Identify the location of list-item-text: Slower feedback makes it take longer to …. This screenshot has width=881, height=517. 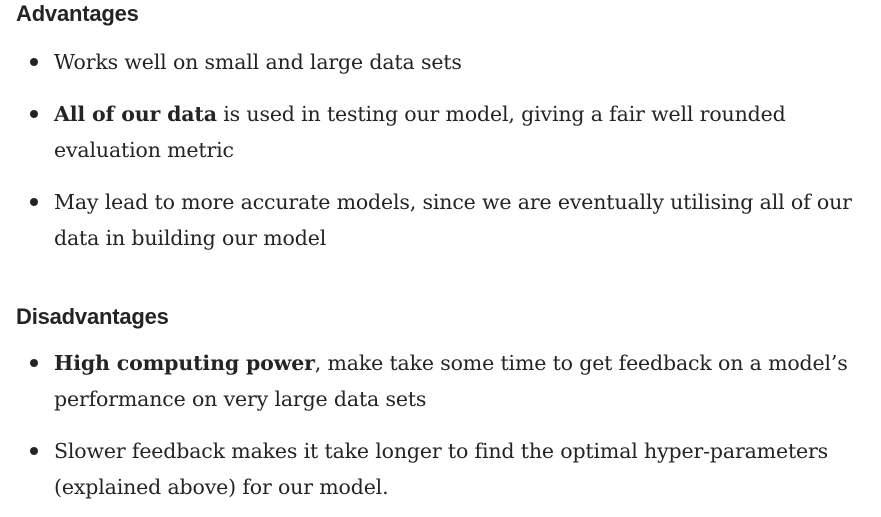
(441, 469).